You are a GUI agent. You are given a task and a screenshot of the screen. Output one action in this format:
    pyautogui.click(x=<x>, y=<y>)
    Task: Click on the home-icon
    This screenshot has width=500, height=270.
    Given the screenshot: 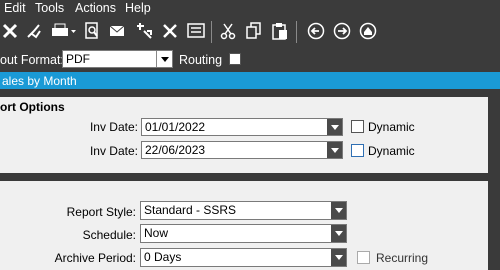 What is the action you would take?
    pyautogui.click(x=368, y=31)
    